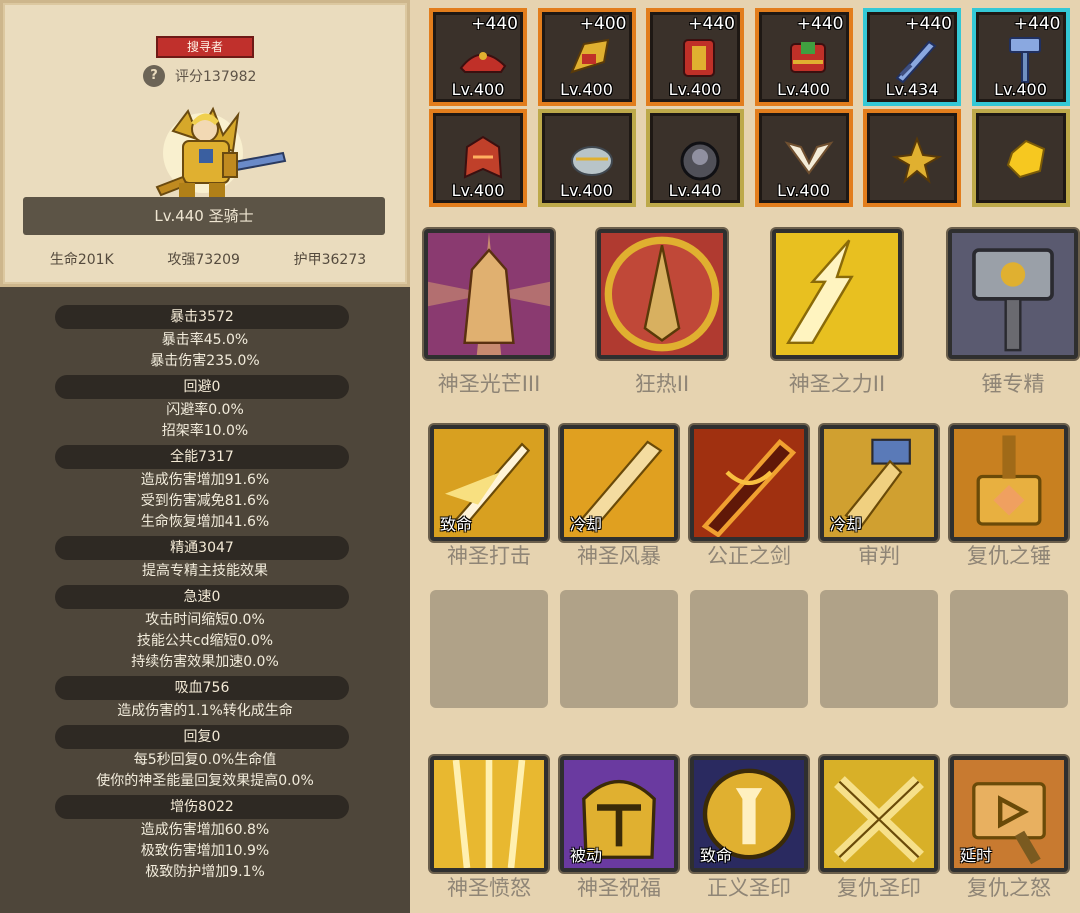 The height and width of the screenshot is (913, 1080). I want to click on skill-name: 复仇之锤, so click(1009, 556).